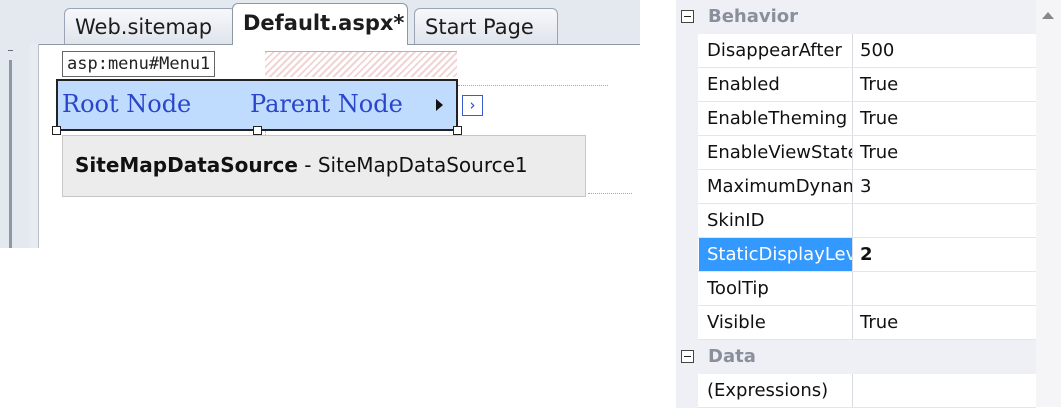  I want to click on property-row: EnableViewState True, so click(856, 153).